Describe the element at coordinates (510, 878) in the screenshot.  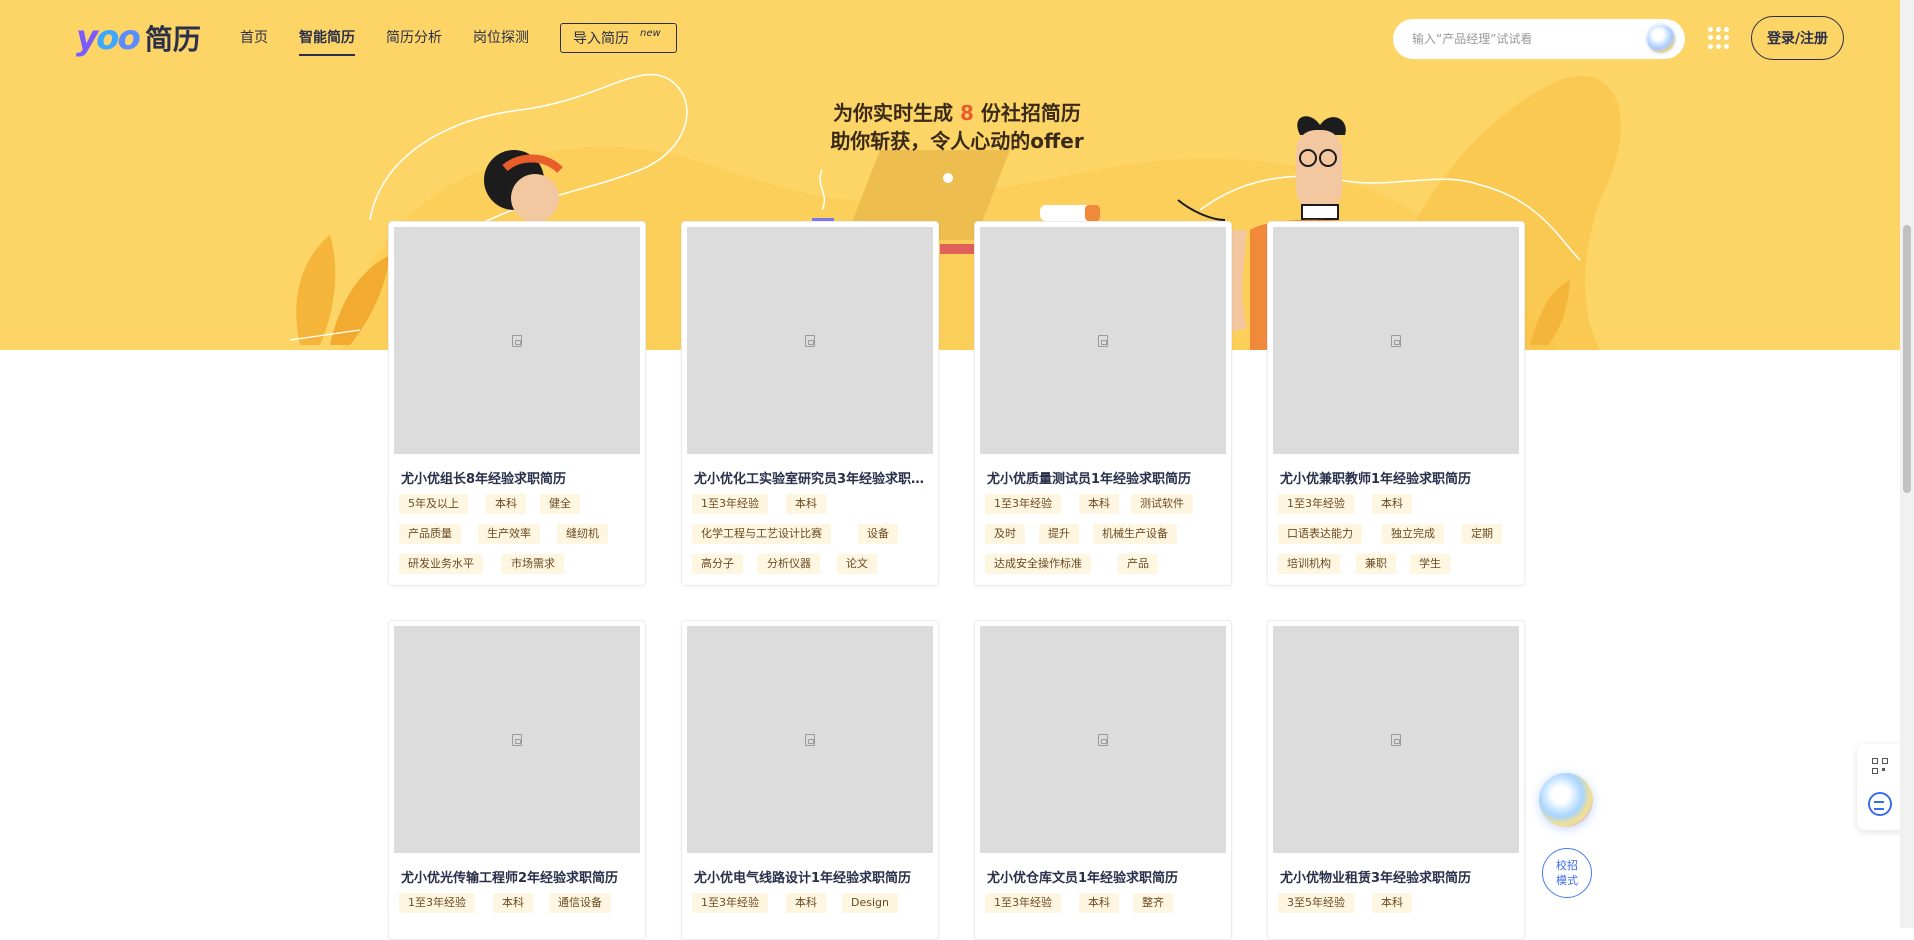
I see `resume-title: 尤小优光传输工程师2年经验求职简历` at that location.